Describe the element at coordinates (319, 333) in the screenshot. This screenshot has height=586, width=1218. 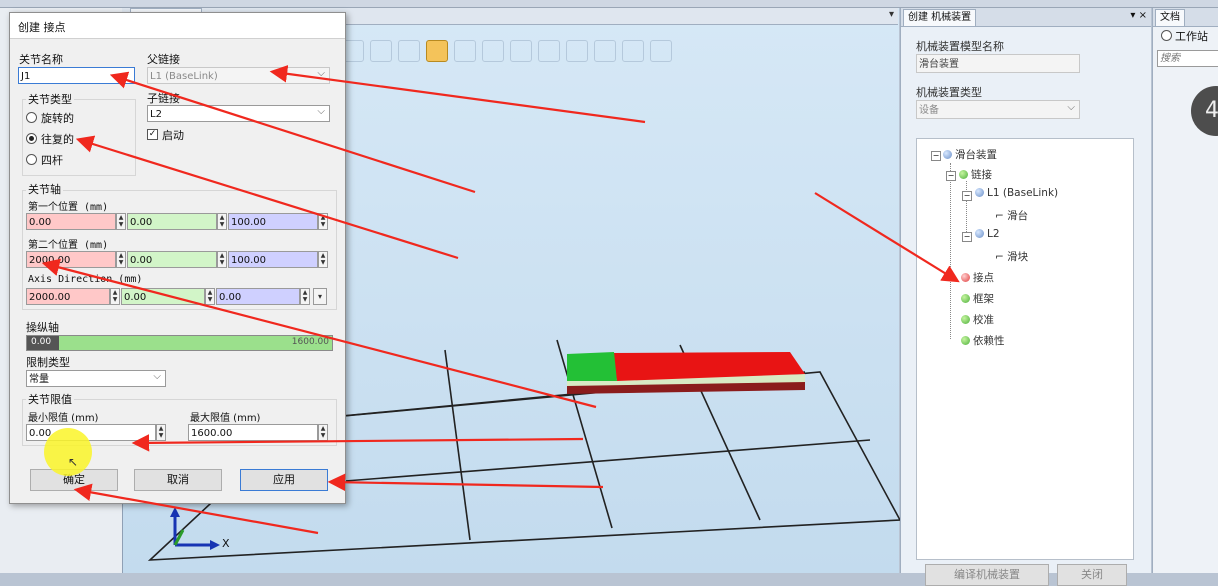
I see `arrow-to-second-position` at that location.